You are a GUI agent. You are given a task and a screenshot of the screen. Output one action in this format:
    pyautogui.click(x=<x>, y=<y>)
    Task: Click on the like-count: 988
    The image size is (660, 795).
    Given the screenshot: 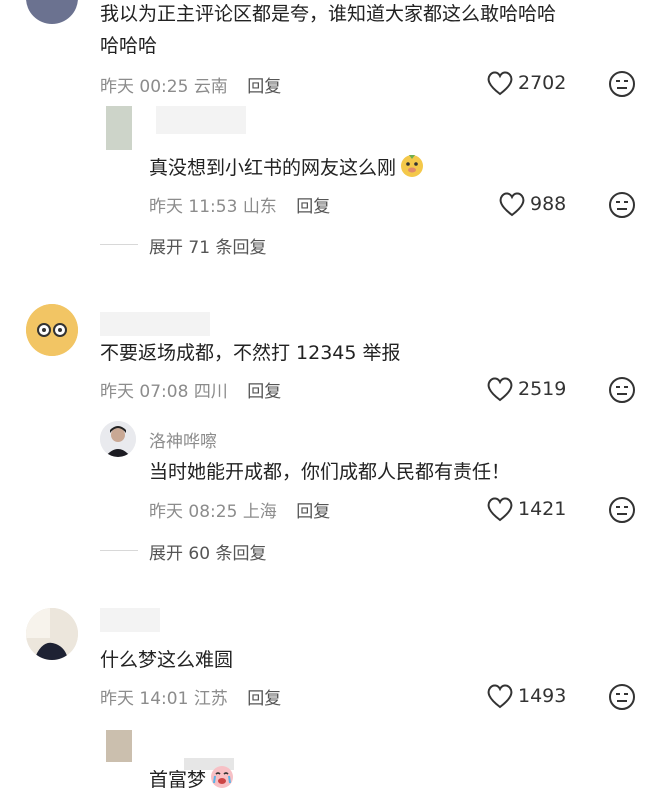 What is the action you would take?
    pyautogui.click(x=548, y=204)
    